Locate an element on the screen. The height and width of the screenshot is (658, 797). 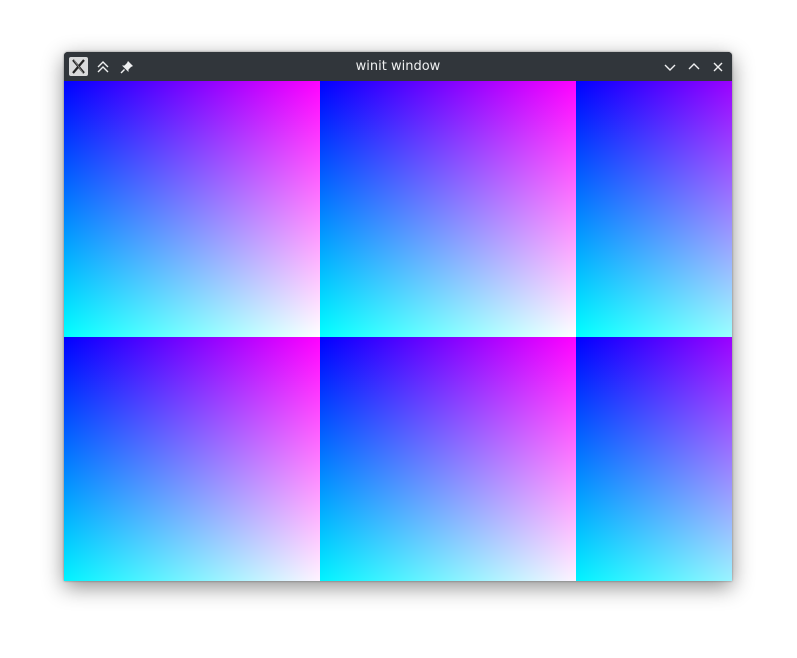
close-icon is located at coordinates (717, 66).